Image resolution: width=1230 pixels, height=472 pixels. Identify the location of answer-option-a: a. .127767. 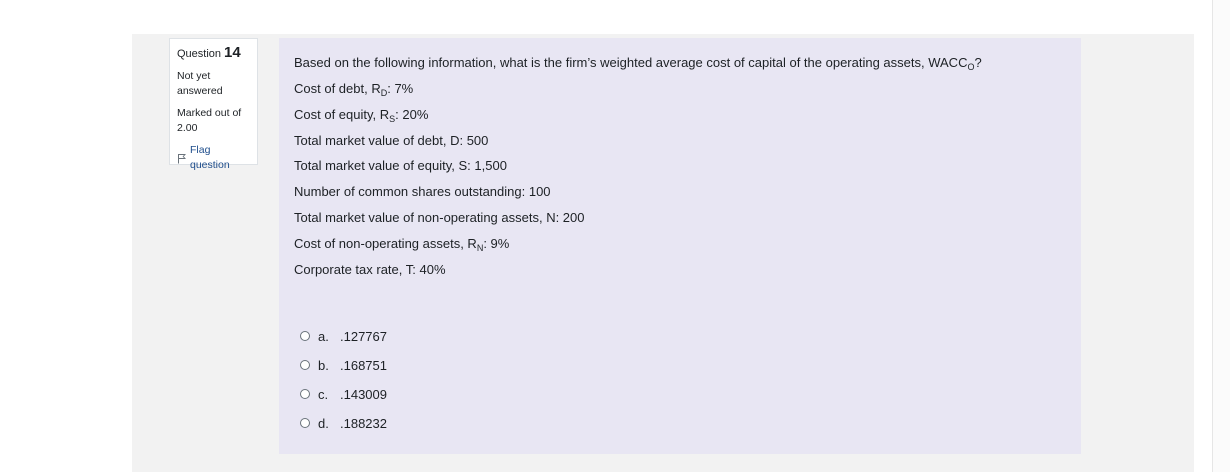
(343, 336).